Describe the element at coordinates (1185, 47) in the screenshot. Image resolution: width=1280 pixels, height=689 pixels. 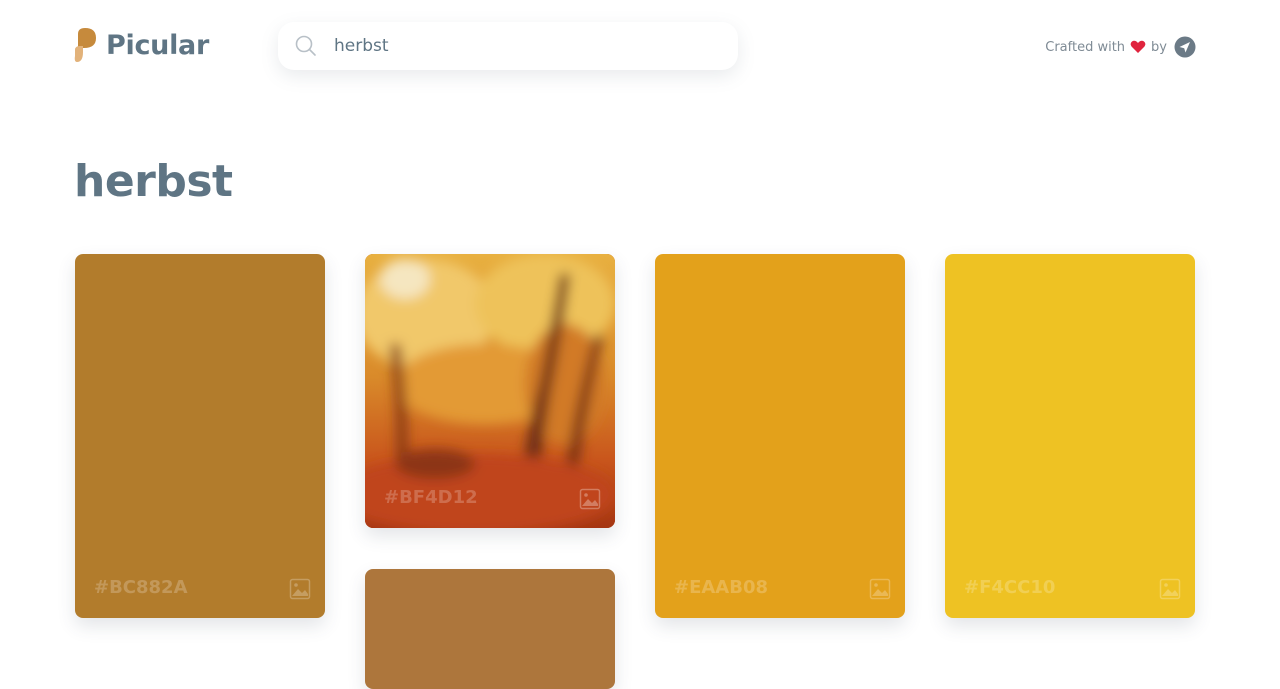
I see `rocket-icon` at that location.